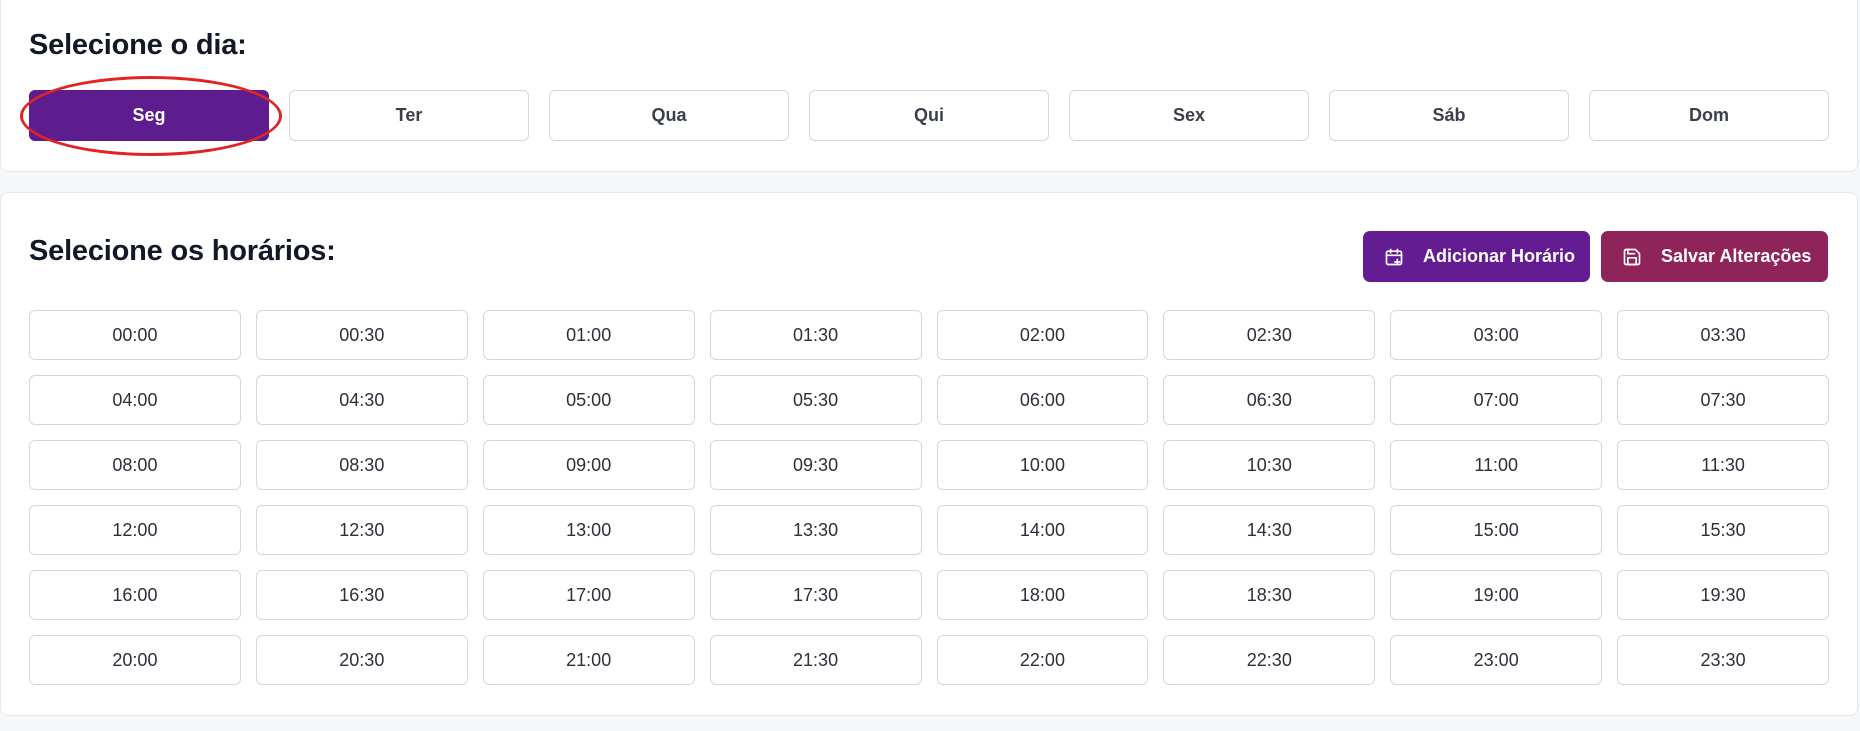  Describe the element at coordinates (1736, 256) in the screenshot. I see `save-changes-button-label: Salvar Alterações` at that location.